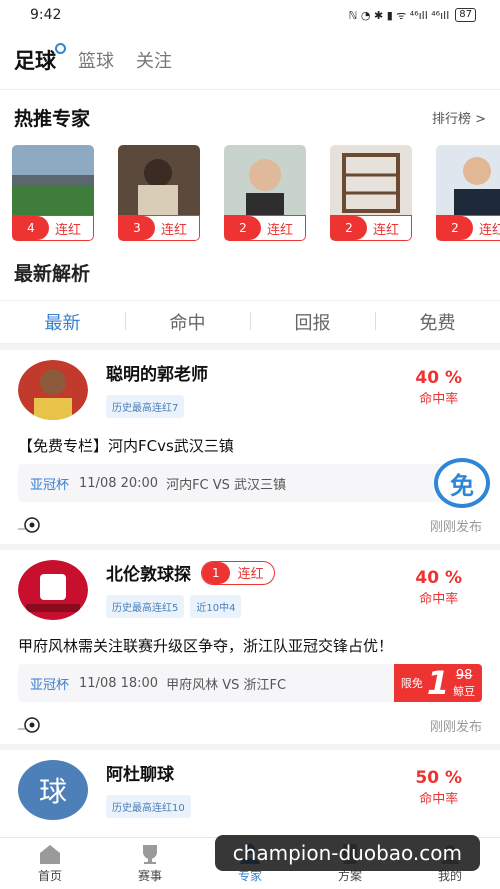 This screenshot has height=889, width=500. I want to click on free-icon: 免, so click(462, 483).